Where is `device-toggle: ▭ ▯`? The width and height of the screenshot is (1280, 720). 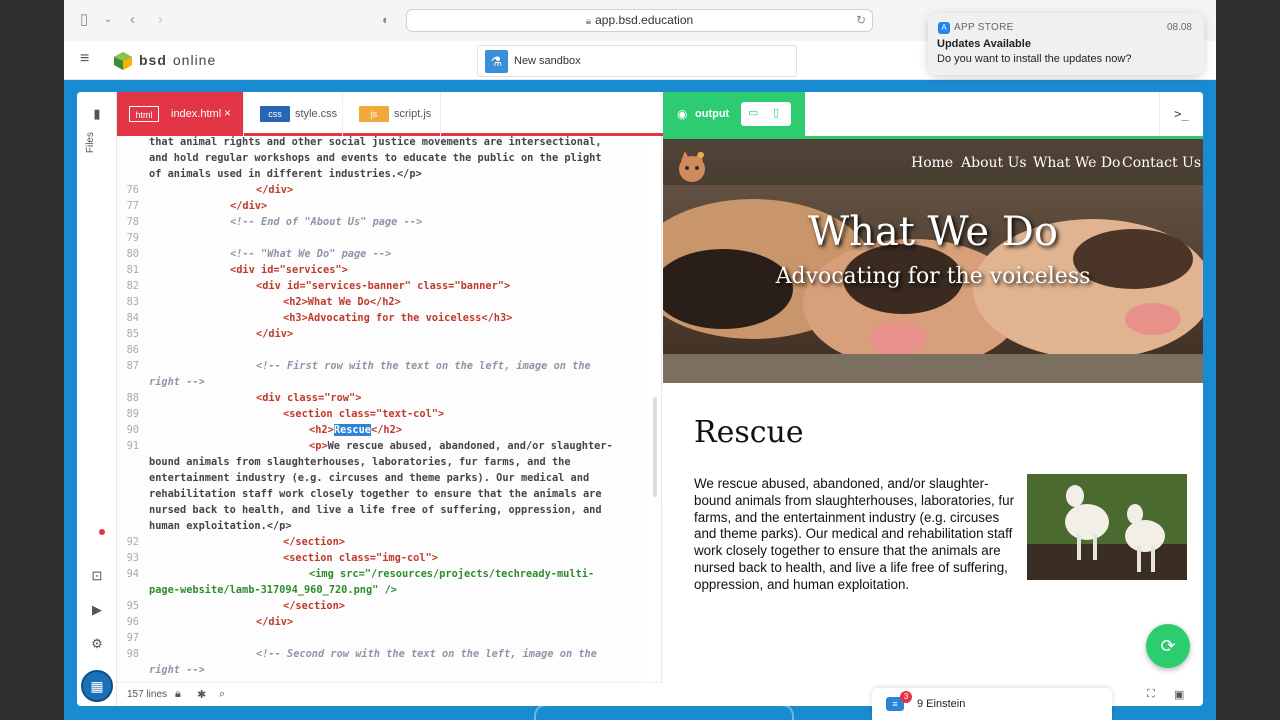 device-toggle: ▭ ▯ is located at coordinates (766, 114).